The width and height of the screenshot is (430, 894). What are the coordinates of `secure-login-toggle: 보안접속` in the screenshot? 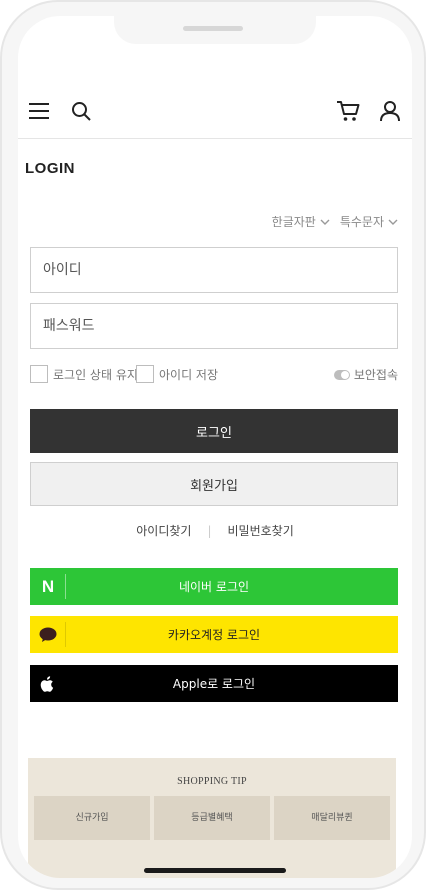 It's located at (365, 374).